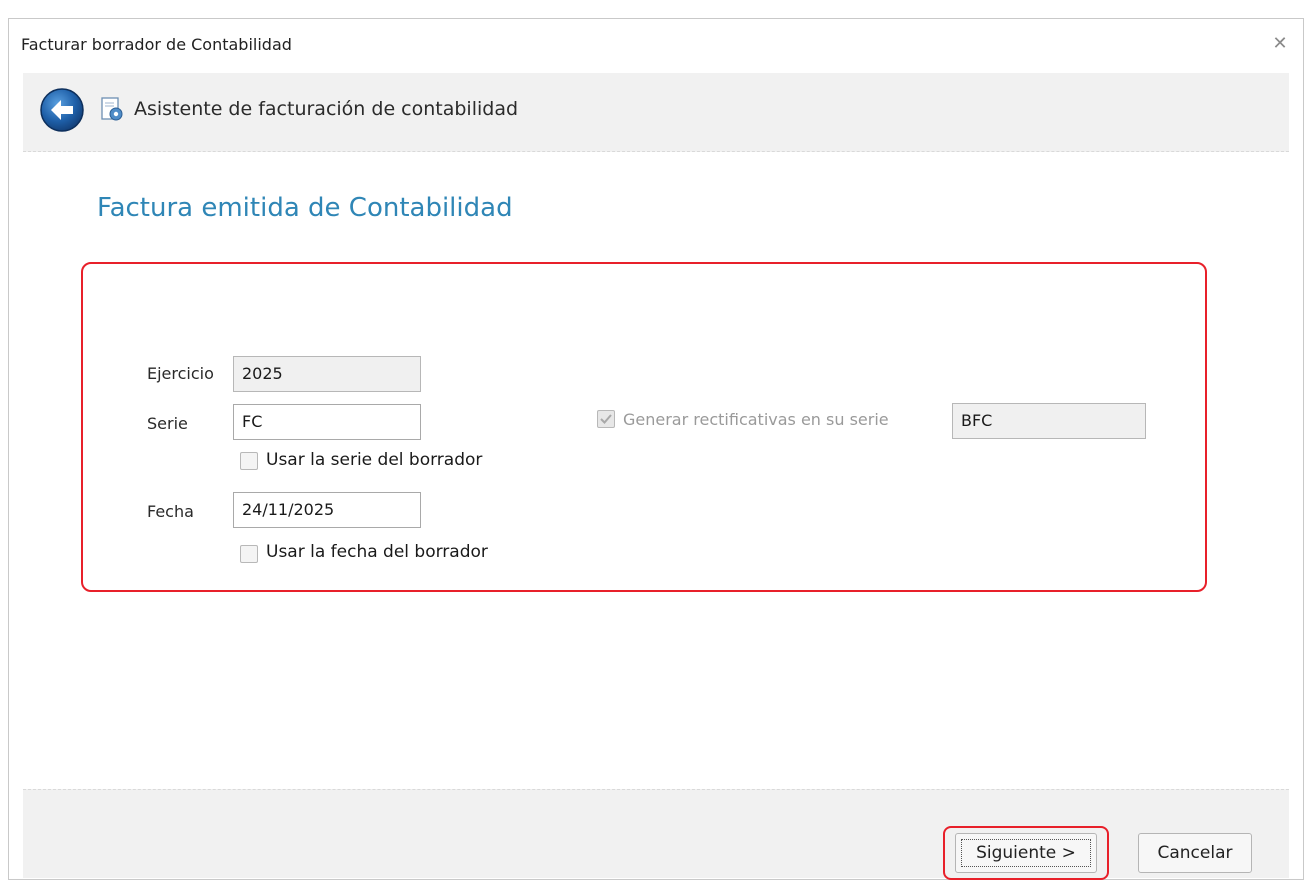 This screenshot has height=882, width=1311. I want to click on page-heading: Factura emitida de Contabilidad, so click(305, 208).